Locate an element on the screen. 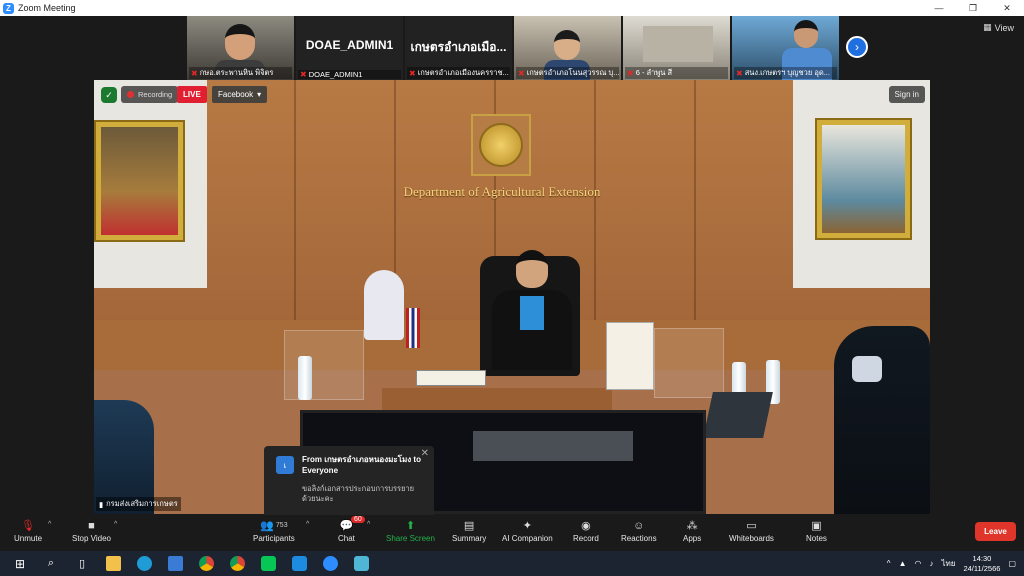 This screenshot has height=576, width=1024. sparkle-icon: ✦ is located at coordinates (527, 526).